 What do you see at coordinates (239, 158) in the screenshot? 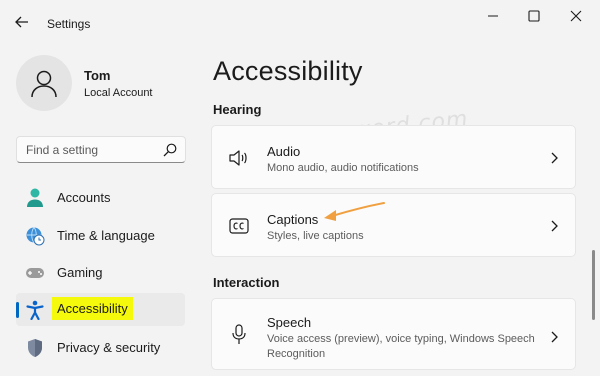
I see `speaker-icon` at bounding box center [239, 158].